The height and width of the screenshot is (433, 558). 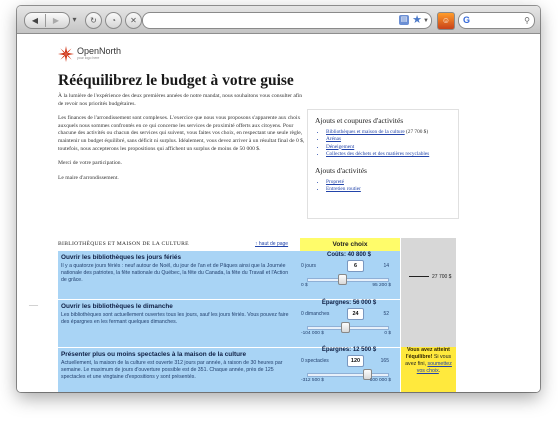 I want to click on url-bar: ▤ ★ ▼, so click(x=287, y=20).